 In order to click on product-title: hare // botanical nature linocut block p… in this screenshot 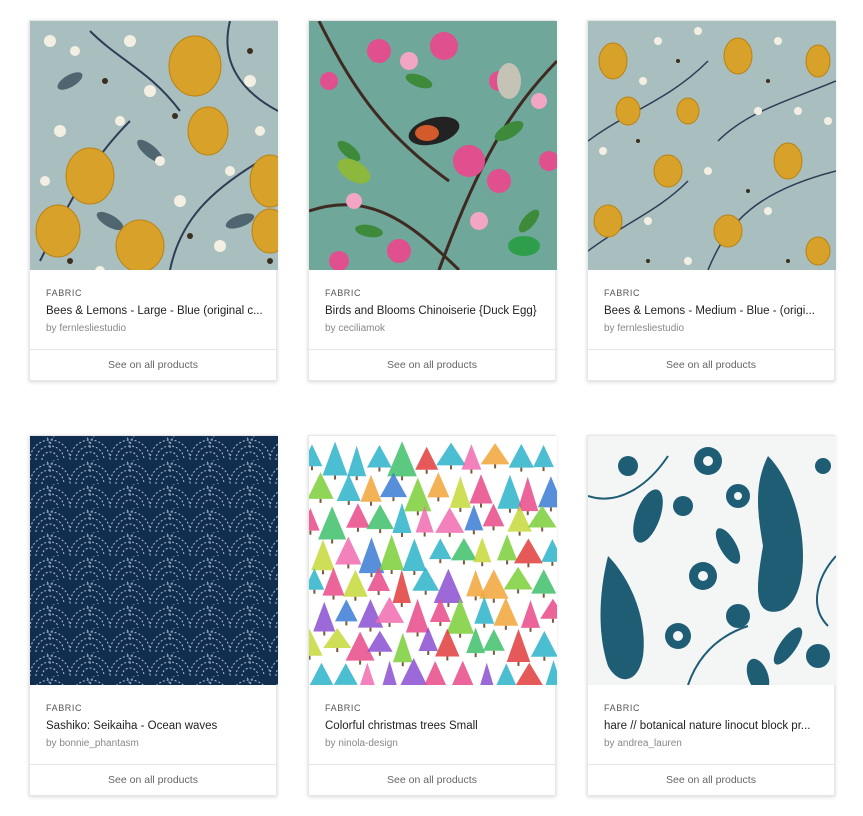, I will do `click(713, 726)`.